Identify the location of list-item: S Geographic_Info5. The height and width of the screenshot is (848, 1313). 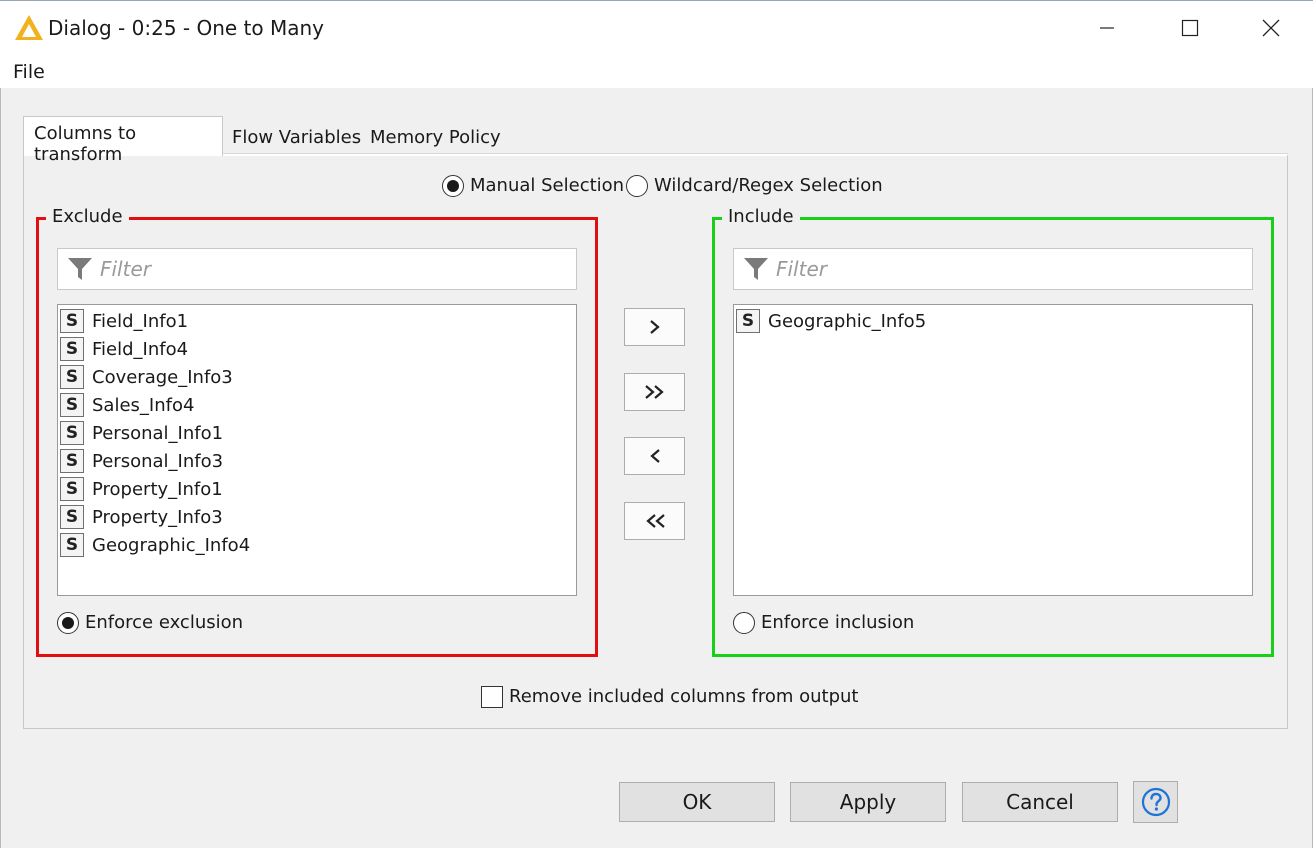
(993, 321).